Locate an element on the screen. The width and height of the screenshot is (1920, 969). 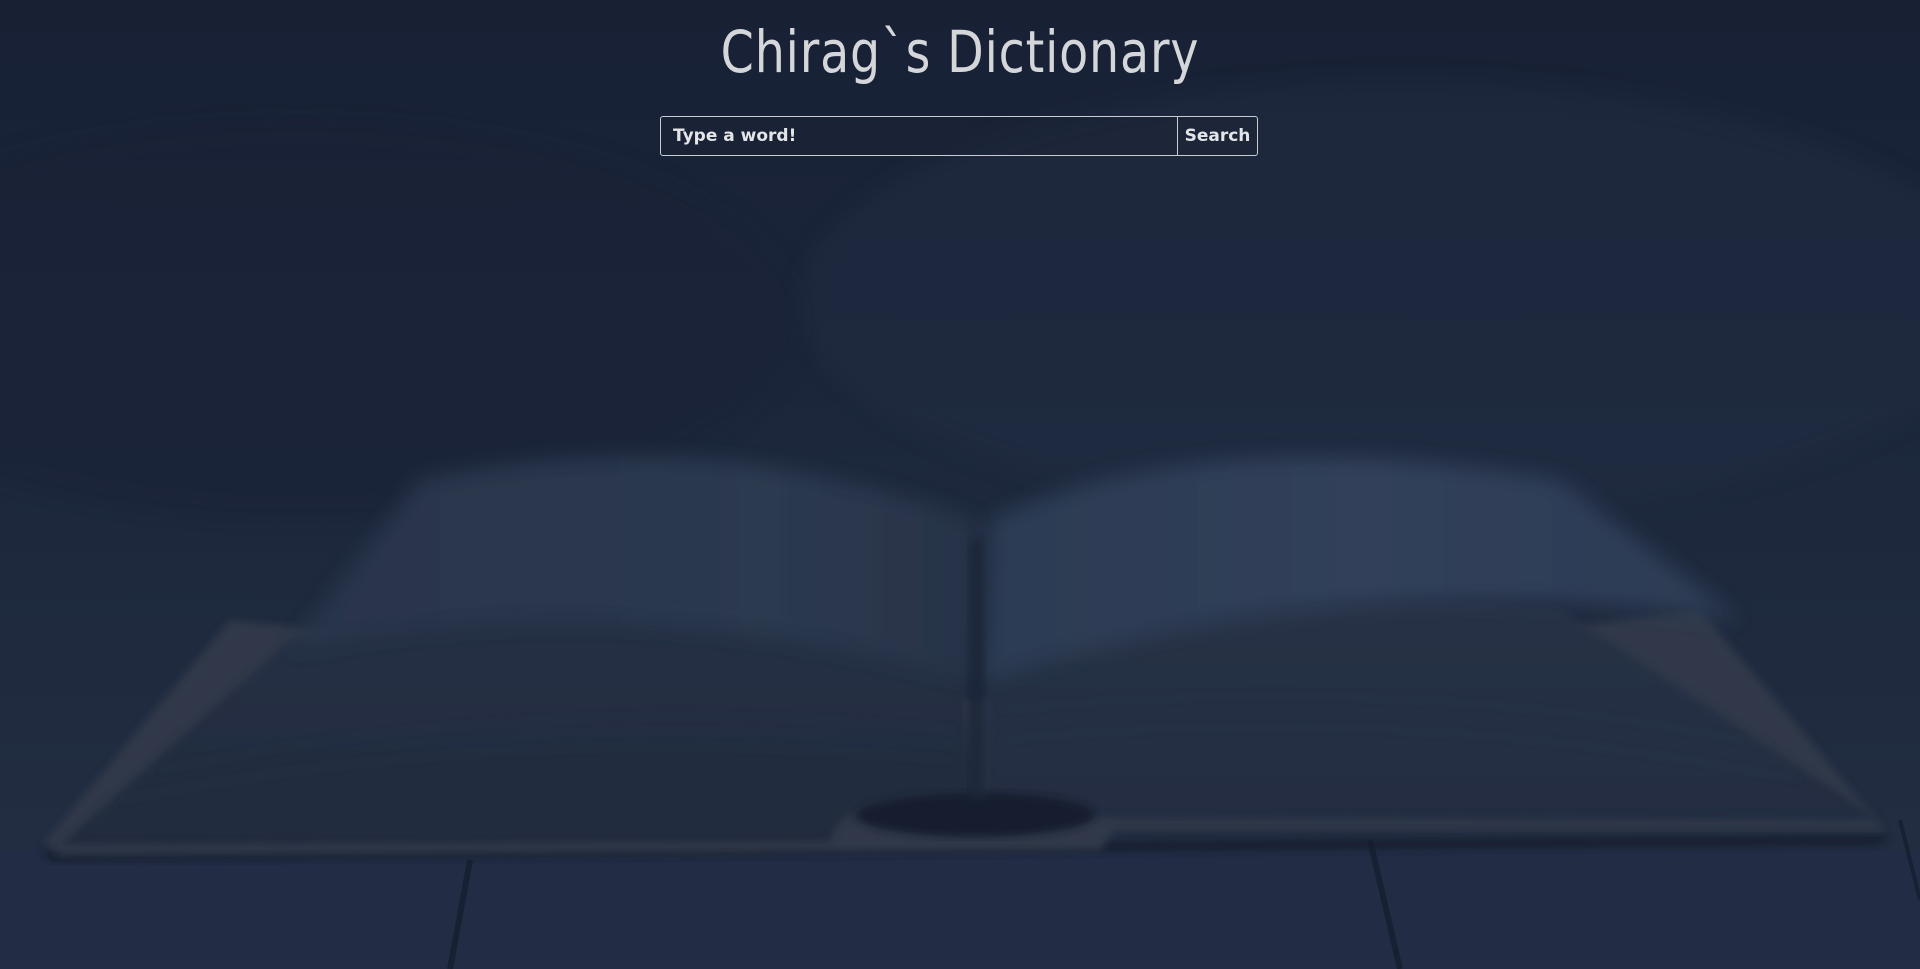
search-button: Search is located at coordinates (1217, 136).